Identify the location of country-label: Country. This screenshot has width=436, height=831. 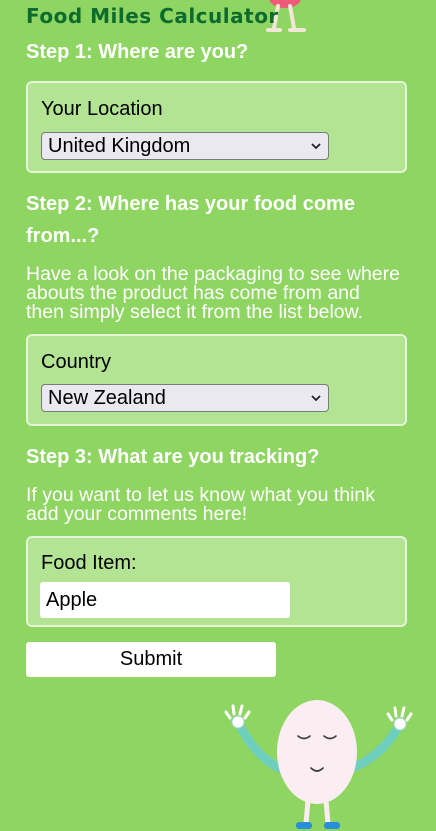
(76, 362).